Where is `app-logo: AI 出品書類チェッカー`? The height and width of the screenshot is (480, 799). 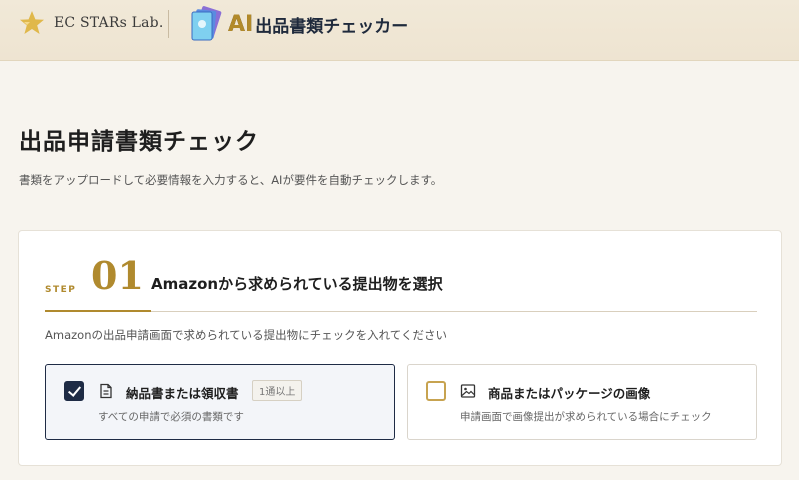
app-logo: AI 出品書類チェッカー is located at coordinates (297, 24).